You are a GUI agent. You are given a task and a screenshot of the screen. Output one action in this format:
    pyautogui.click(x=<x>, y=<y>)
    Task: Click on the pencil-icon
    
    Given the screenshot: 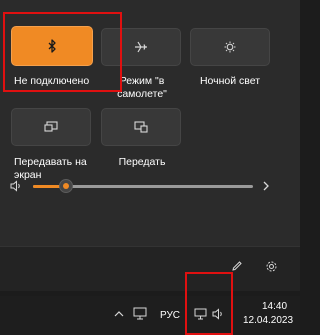 What is the action you would take?
    pyautogui.click(x=237, y=266)
    